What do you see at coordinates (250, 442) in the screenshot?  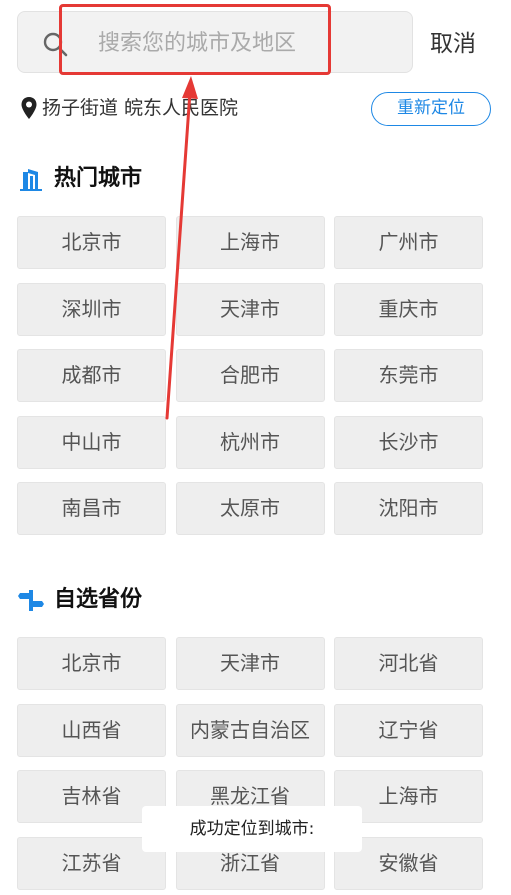 I see `hot_cities-chip: 杭州市` at bounding box center [250, 442].